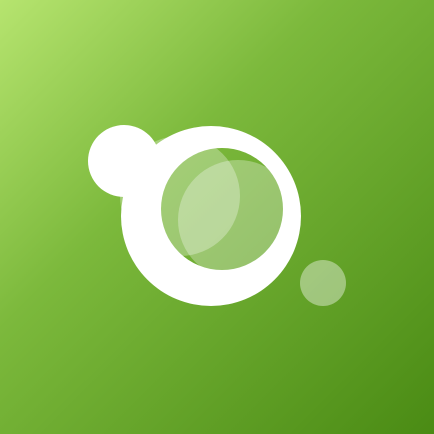 This screenshot has width=434, height=434. I want to click on translucent-inner-circle, so click(238, 220).